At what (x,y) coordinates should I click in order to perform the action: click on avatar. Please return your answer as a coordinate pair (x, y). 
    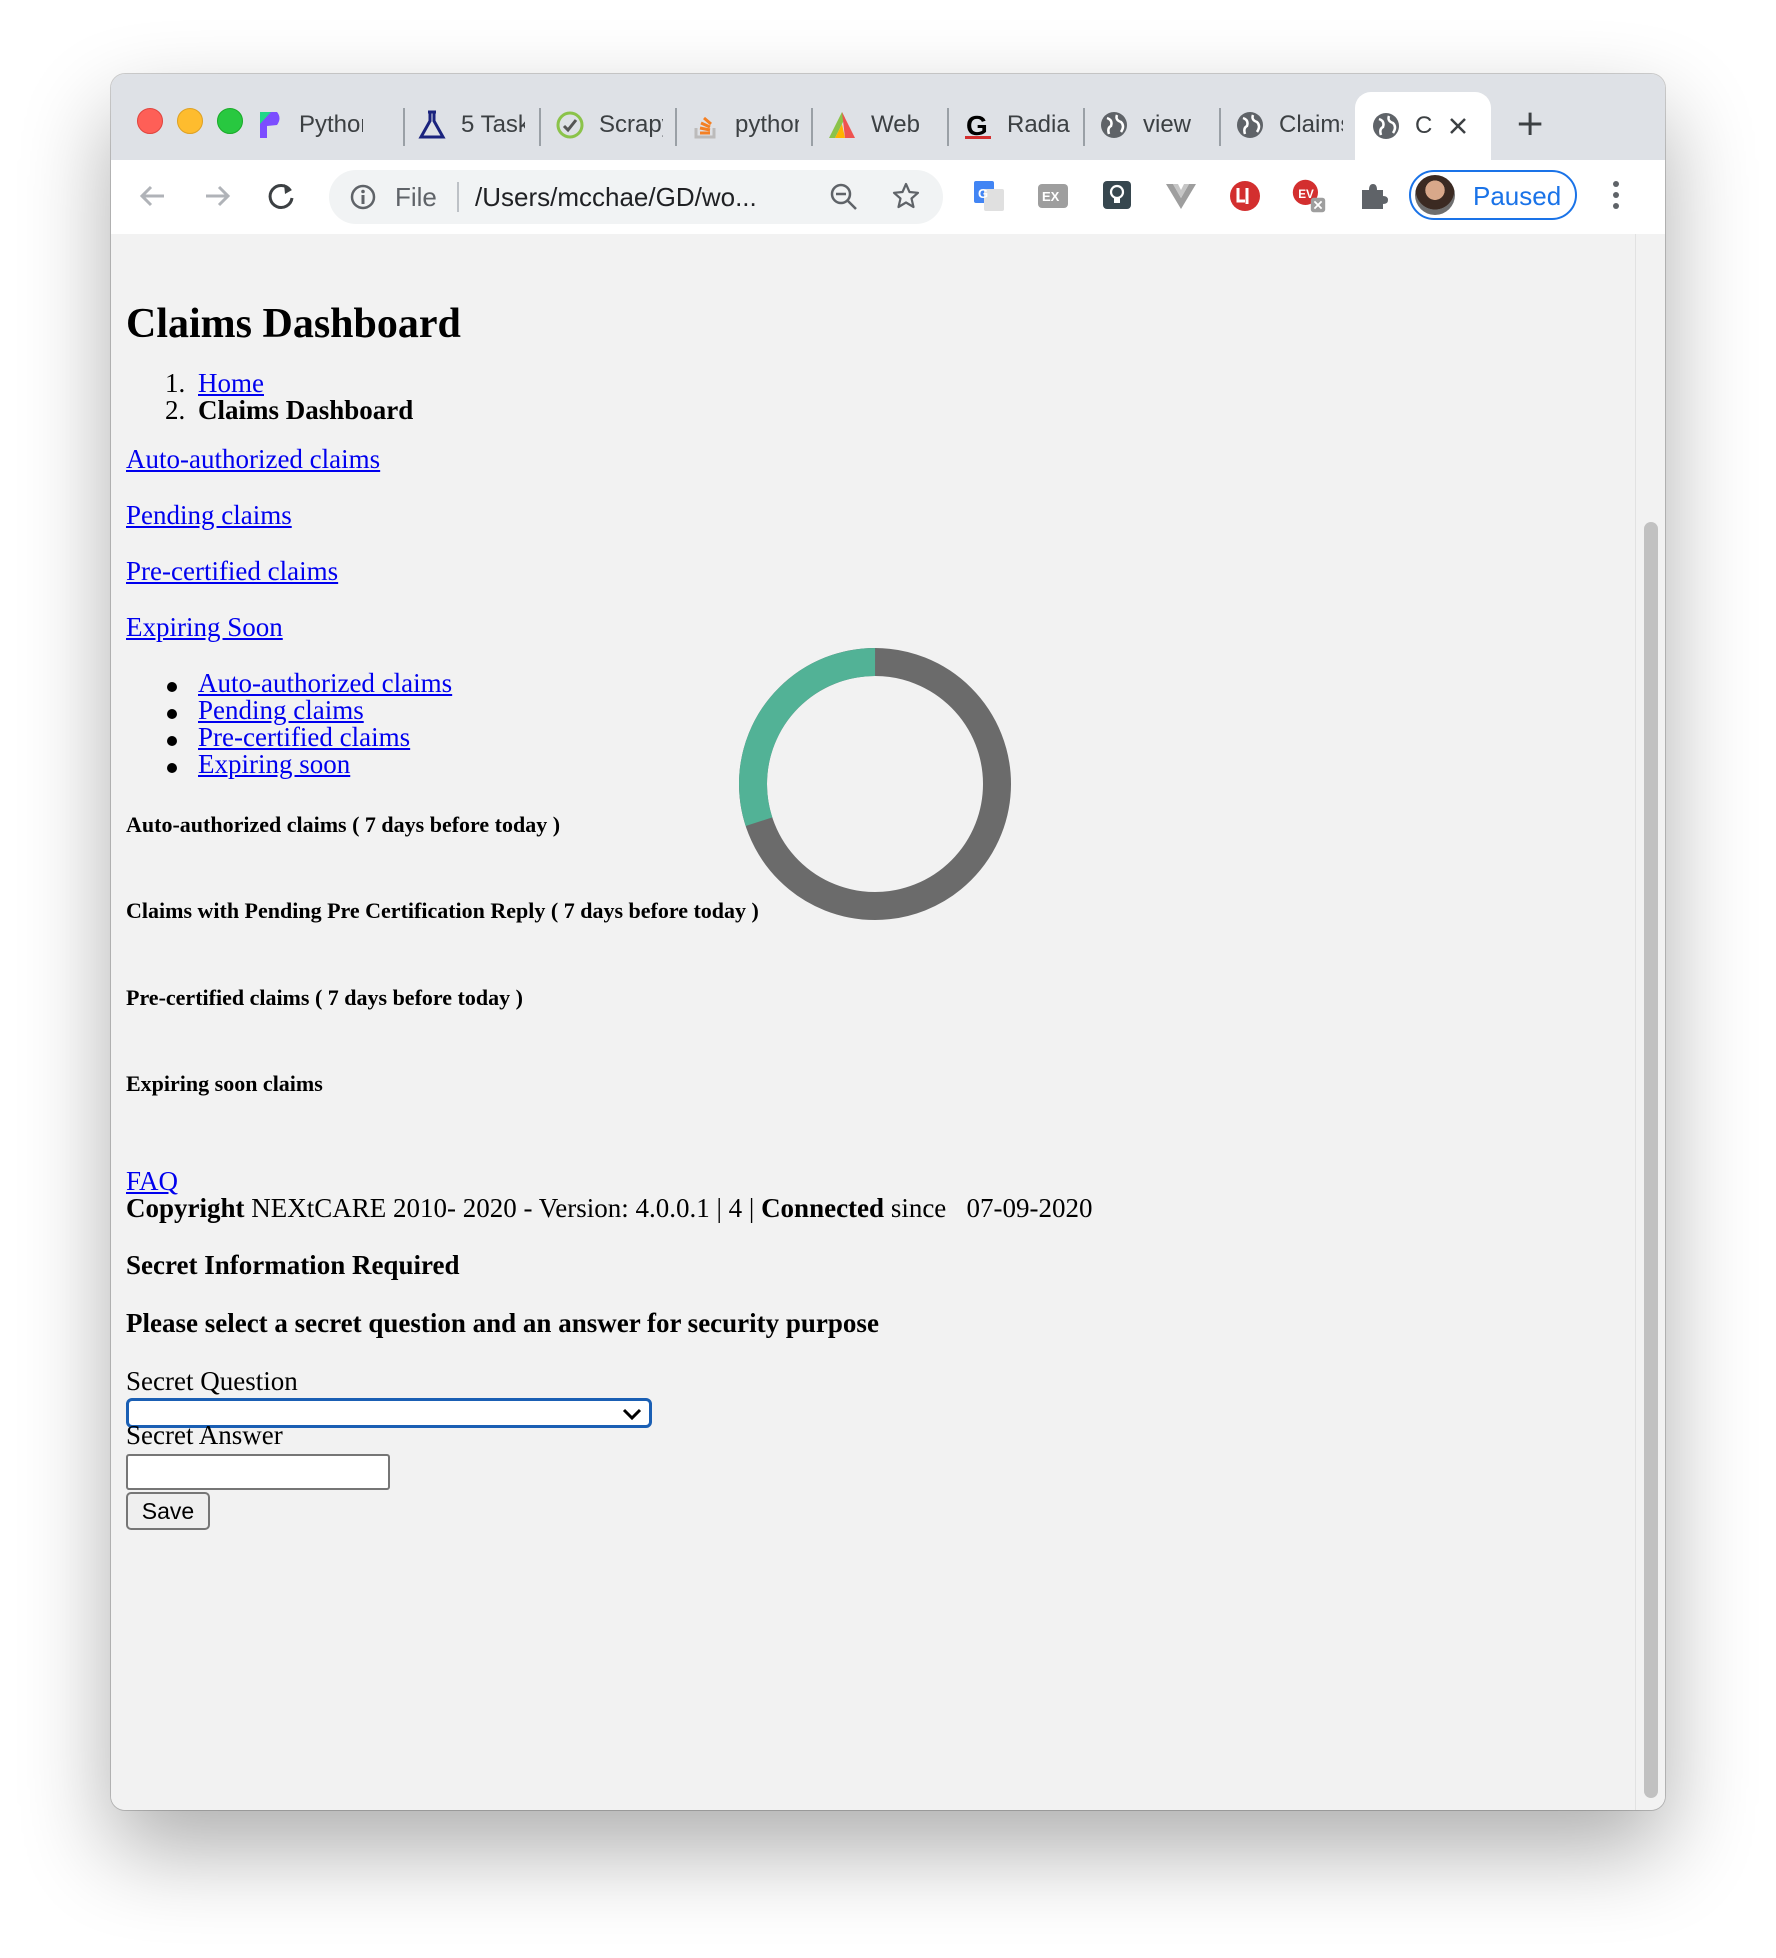
    Looking at the image, I should click on (1435, 195).